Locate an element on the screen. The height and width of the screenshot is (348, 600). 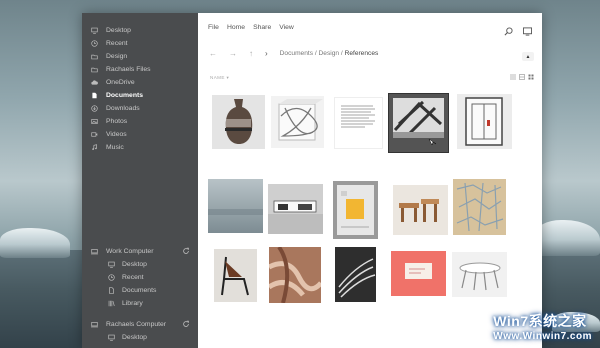
menu-view: View is located at coordinates (286, 30).